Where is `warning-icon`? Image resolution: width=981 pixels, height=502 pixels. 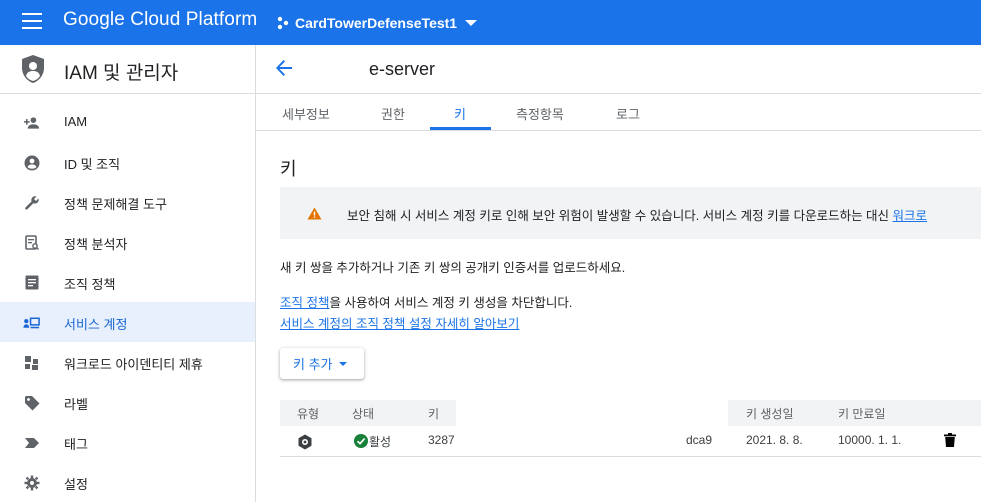
warning-icon is located at coordinates (314, 213).